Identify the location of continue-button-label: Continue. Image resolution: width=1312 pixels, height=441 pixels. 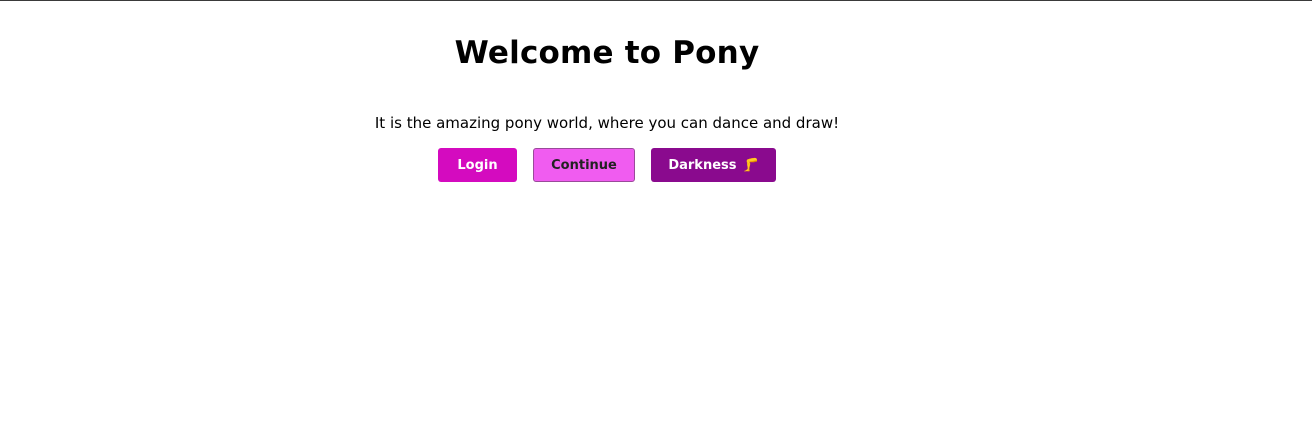
(584, 165).